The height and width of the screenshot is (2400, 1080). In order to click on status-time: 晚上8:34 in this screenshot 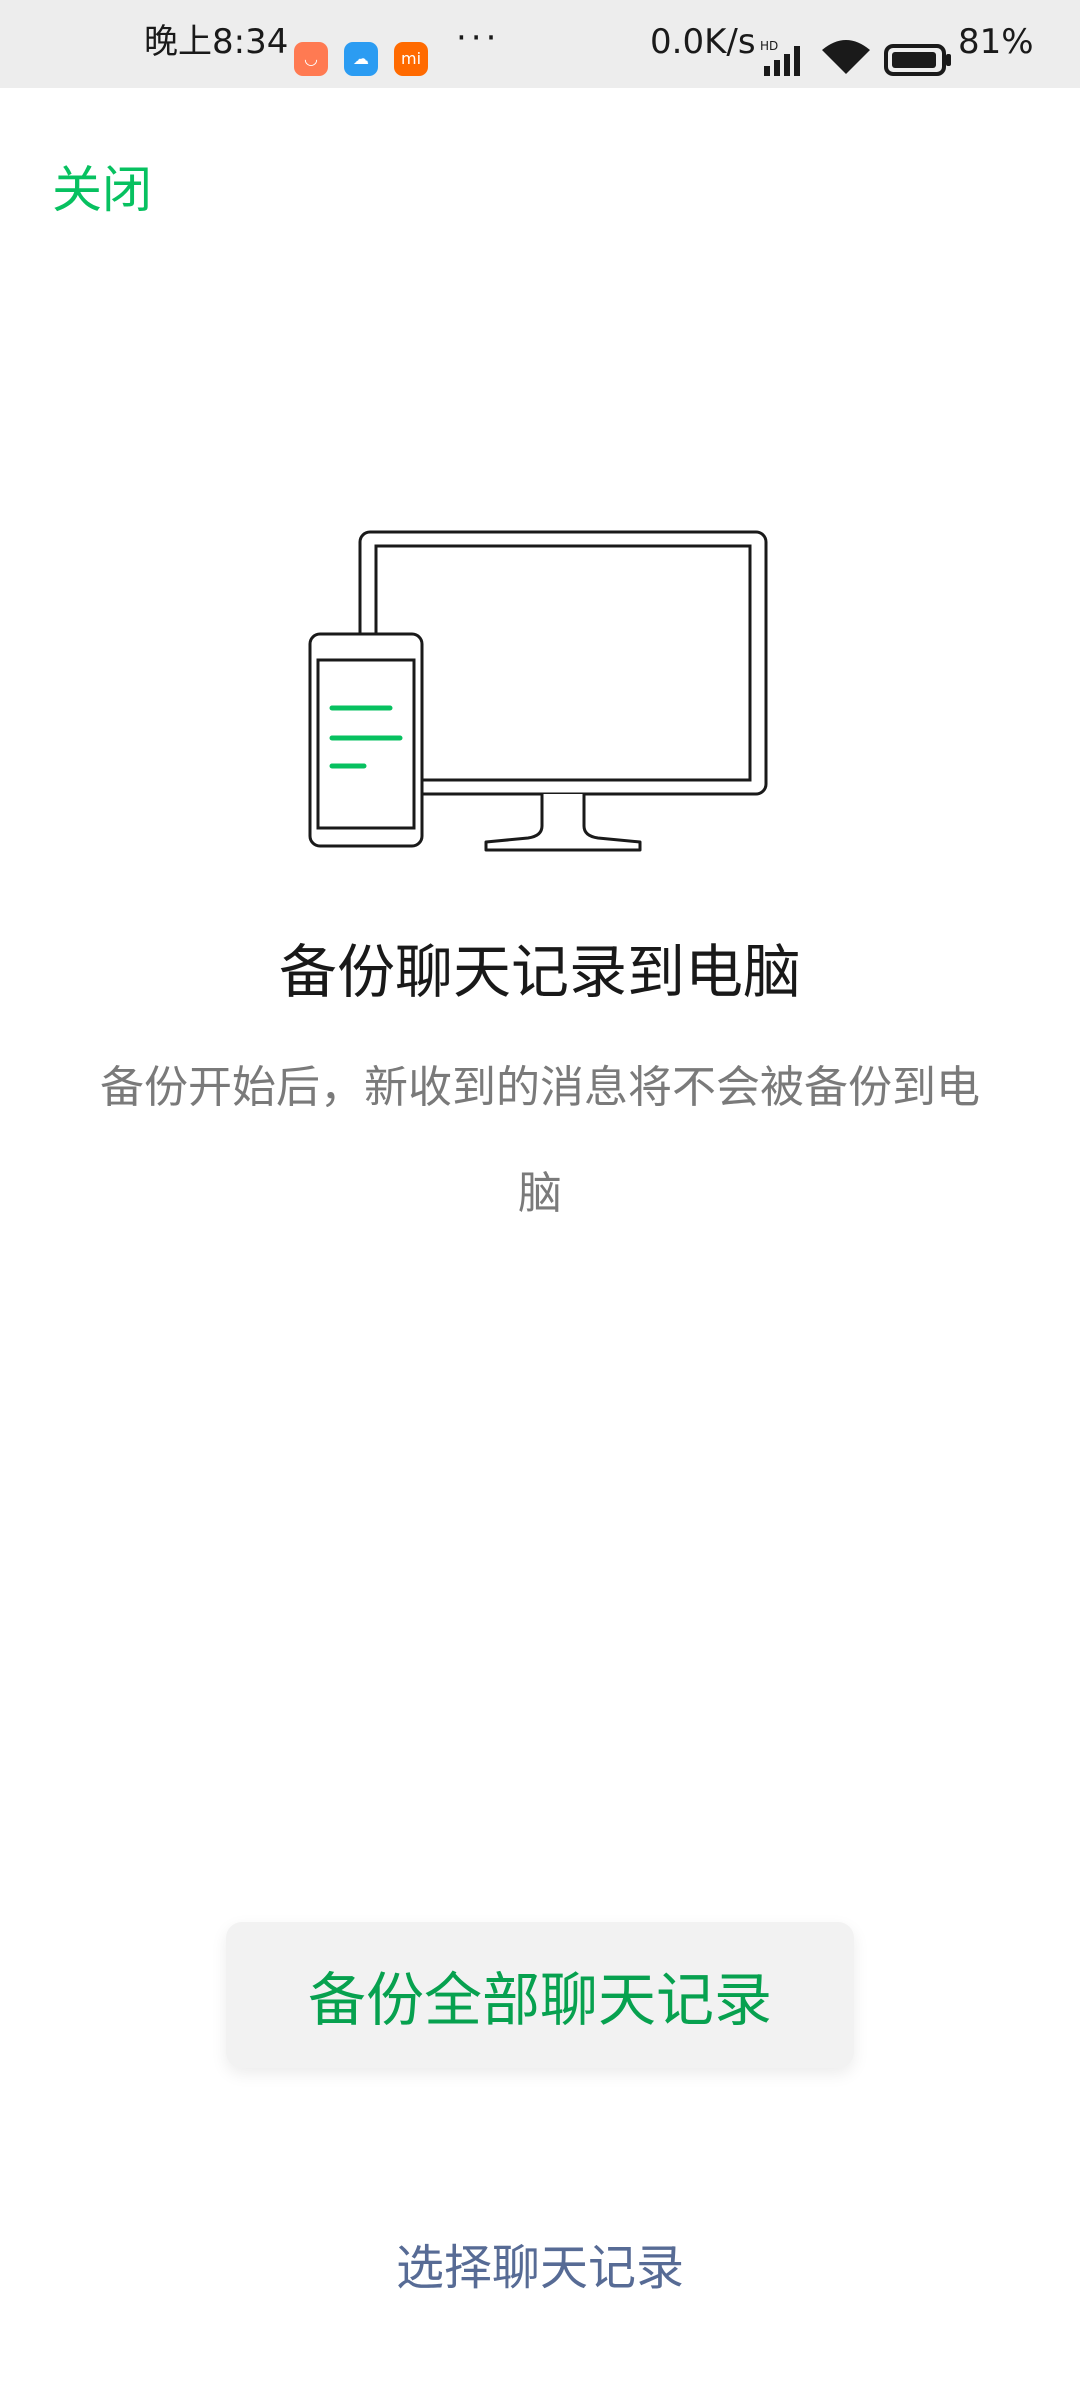, I will do `click(216, 42)`.